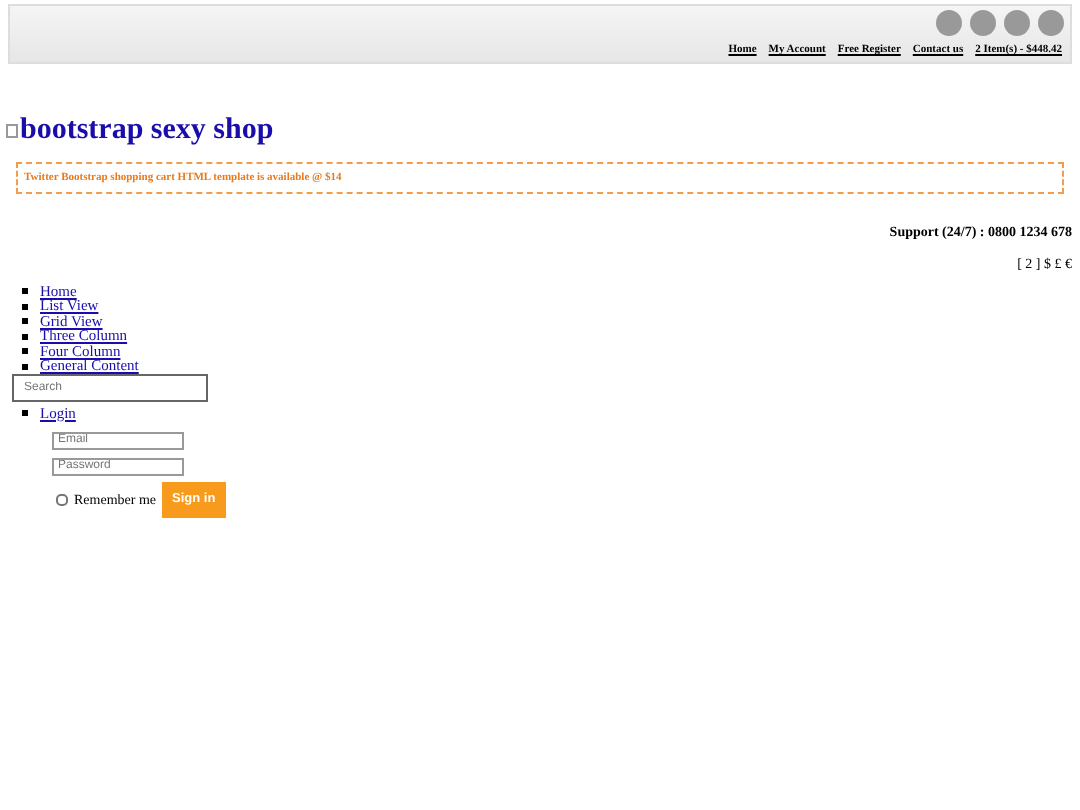  What do you see at coordinates (12, 130) in the screenshot?
I see `broken-image-icon` at bounding box center [12, 130].